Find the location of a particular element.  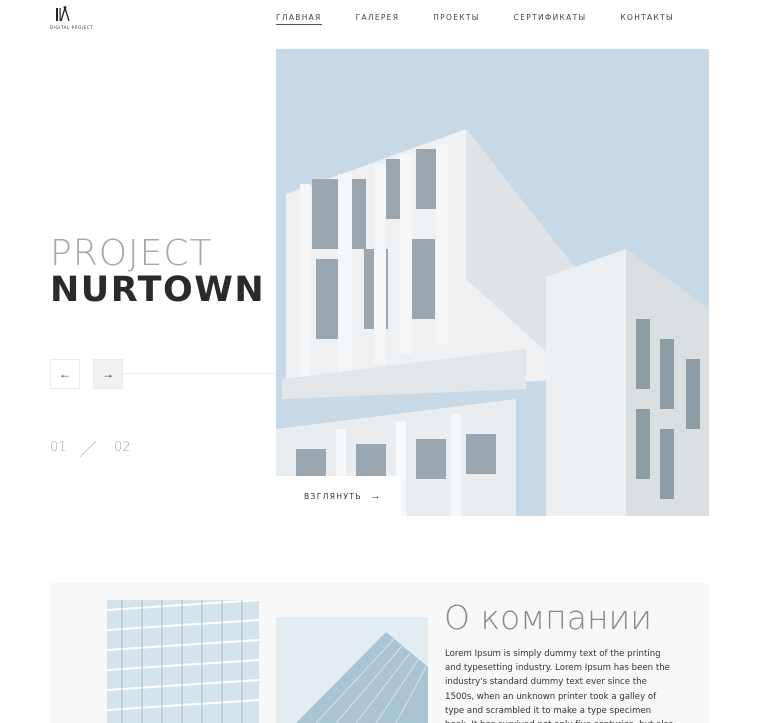

nav-item-home: ГЛАВНАЯ is located at coordinates (299, 19).